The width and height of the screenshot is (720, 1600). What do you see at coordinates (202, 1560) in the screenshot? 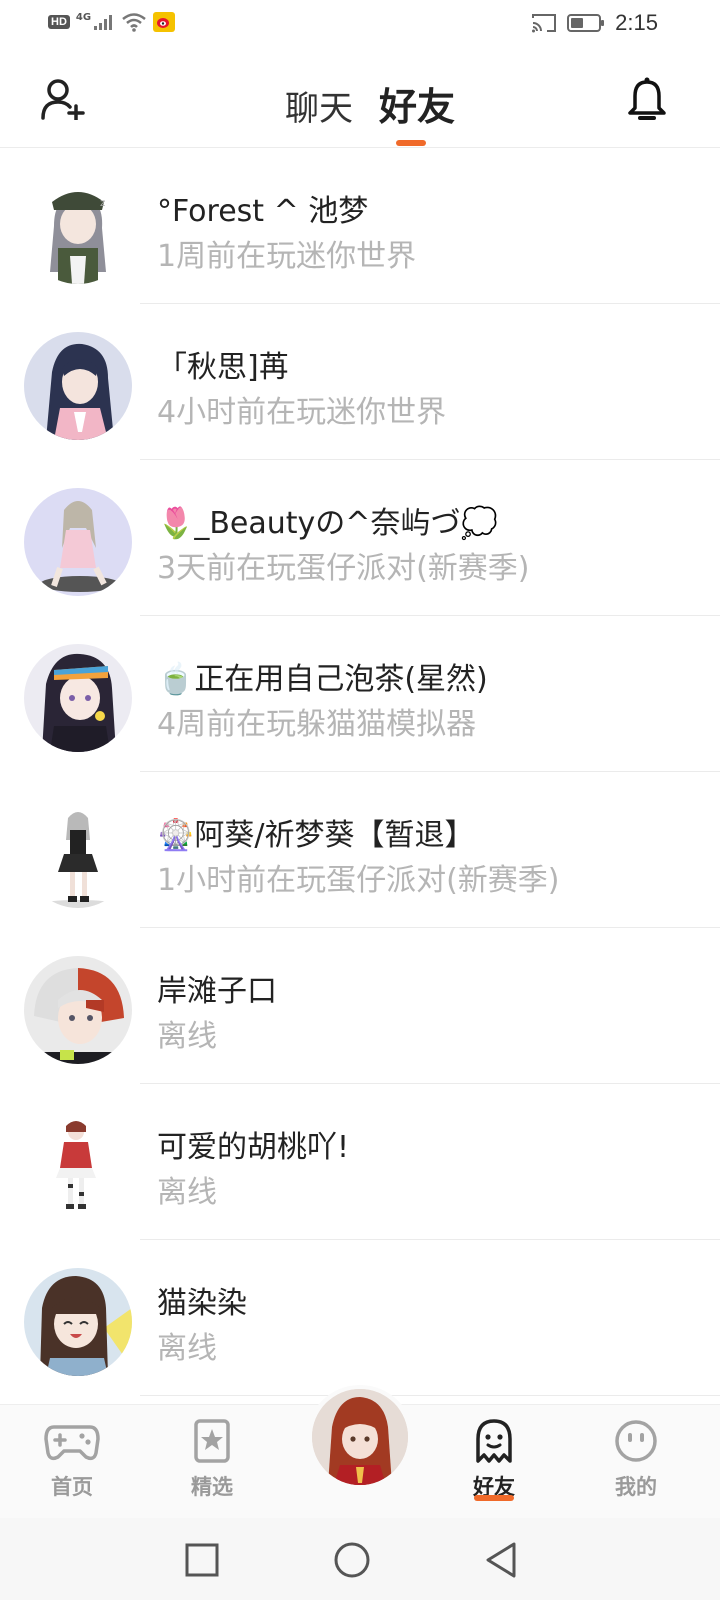
I see `recent-apps-icon` at bounding box center [202, 1560].